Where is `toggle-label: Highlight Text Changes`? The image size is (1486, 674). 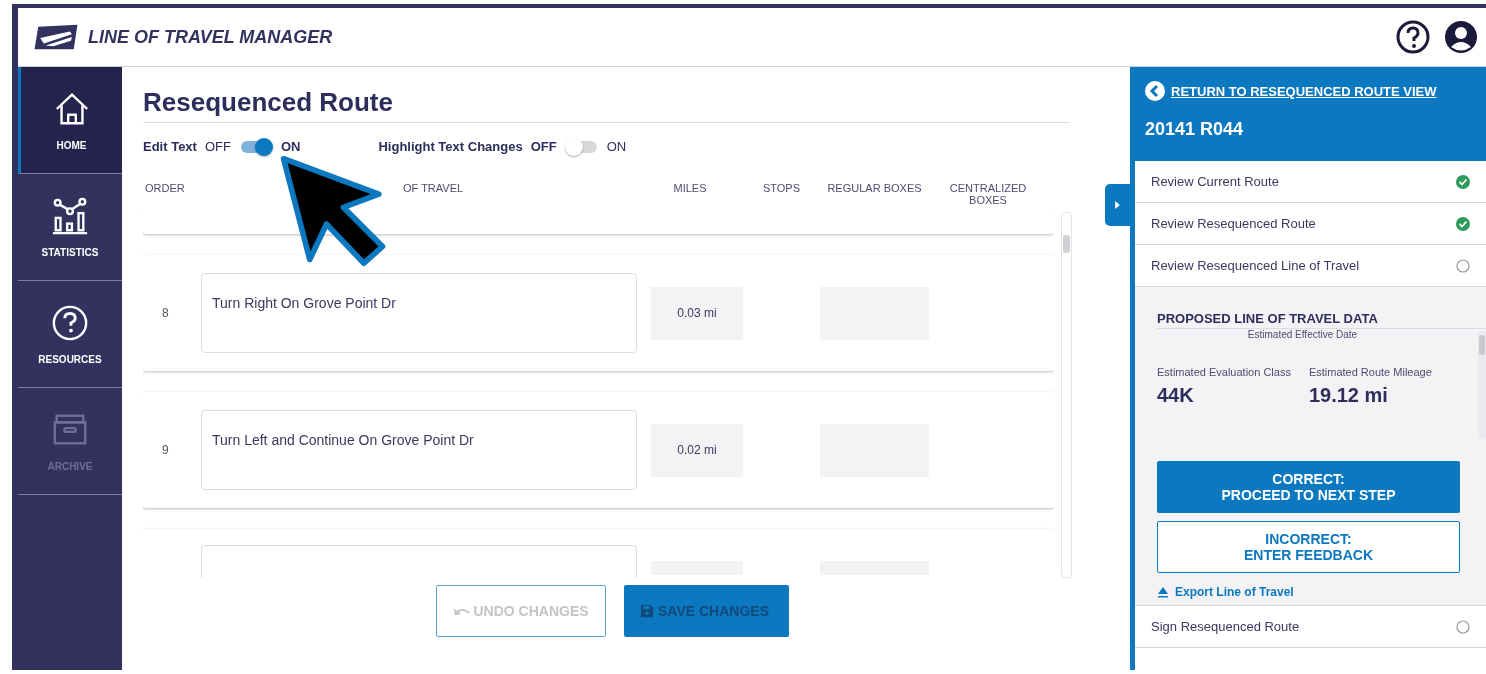 toggle-label: Highlight Text Changes is located at coordinates (450, 146).